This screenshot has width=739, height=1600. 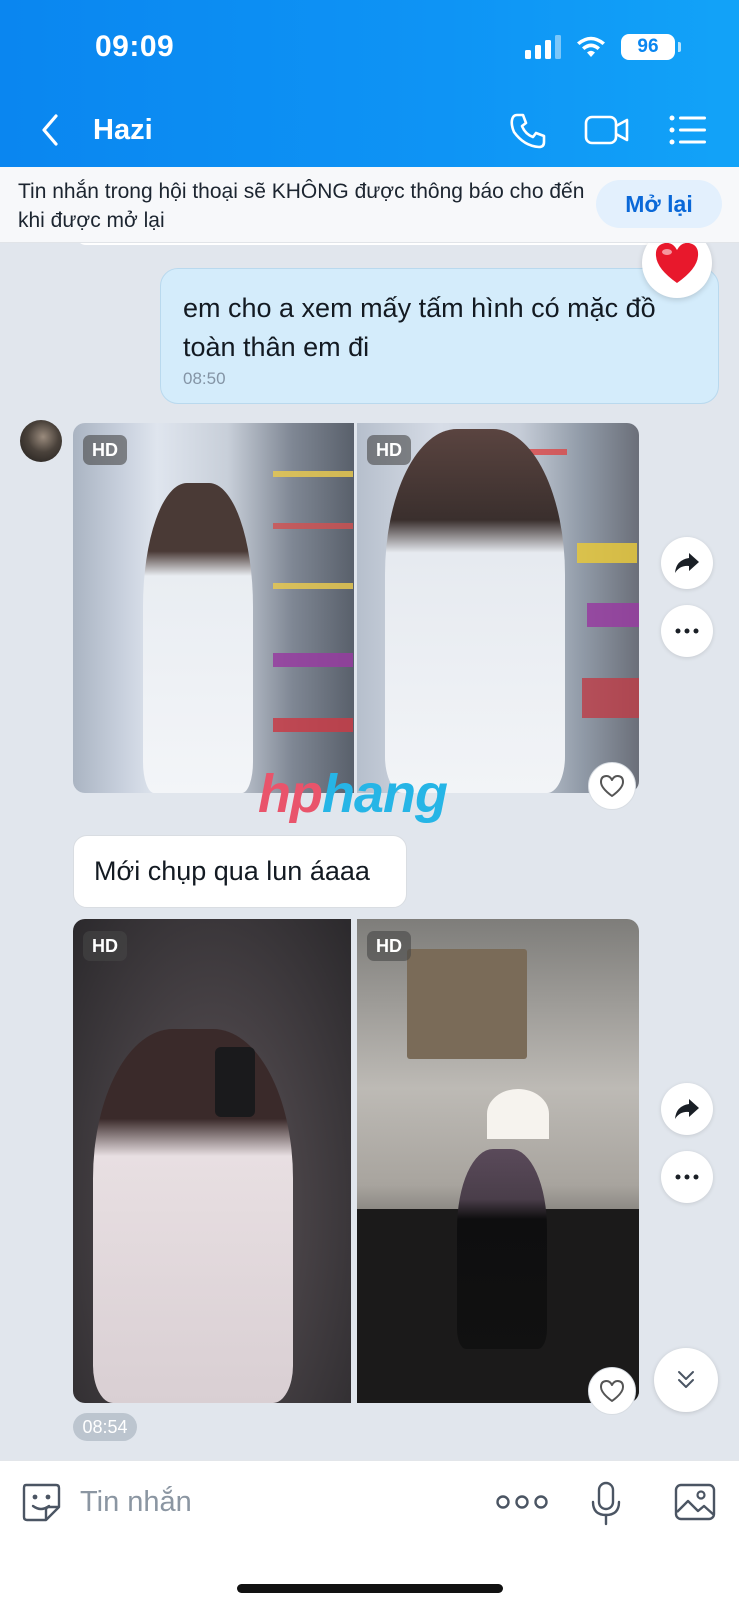 I want to click on message-time: 08:50, so click(x=204, y=378).